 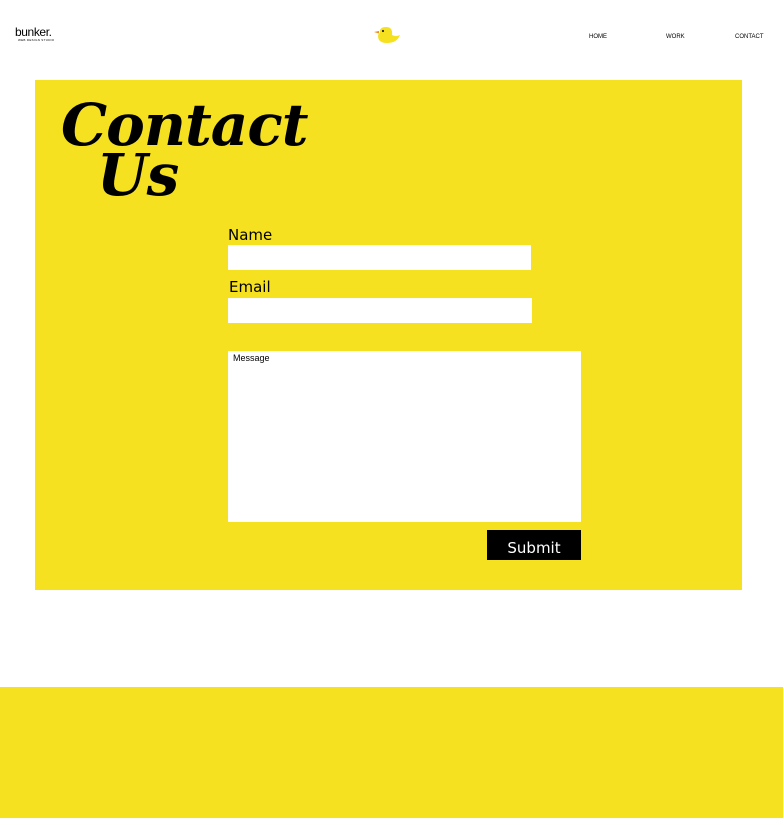 What do you see at coordinates (598, 37) in the screenshot?
I see `nav-home-link: HOME` at bounding box center [598, 37].